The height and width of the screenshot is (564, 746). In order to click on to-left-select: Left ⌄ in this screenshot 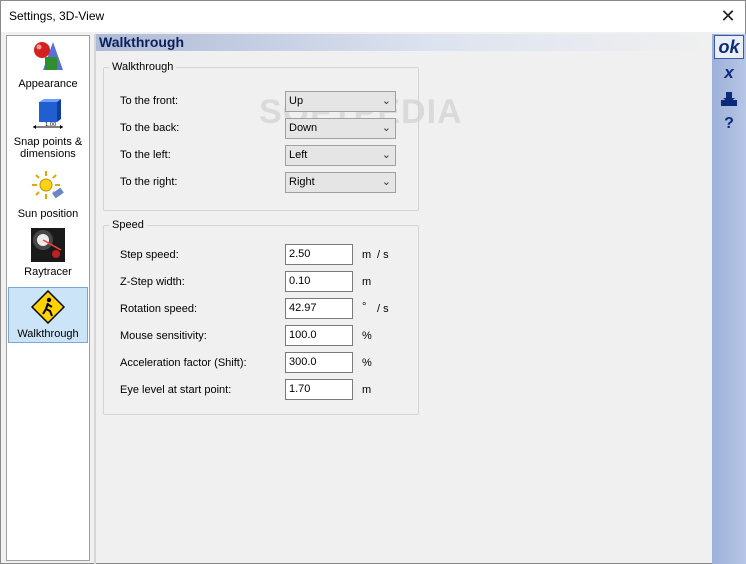, I will do `click(340, 155)`.